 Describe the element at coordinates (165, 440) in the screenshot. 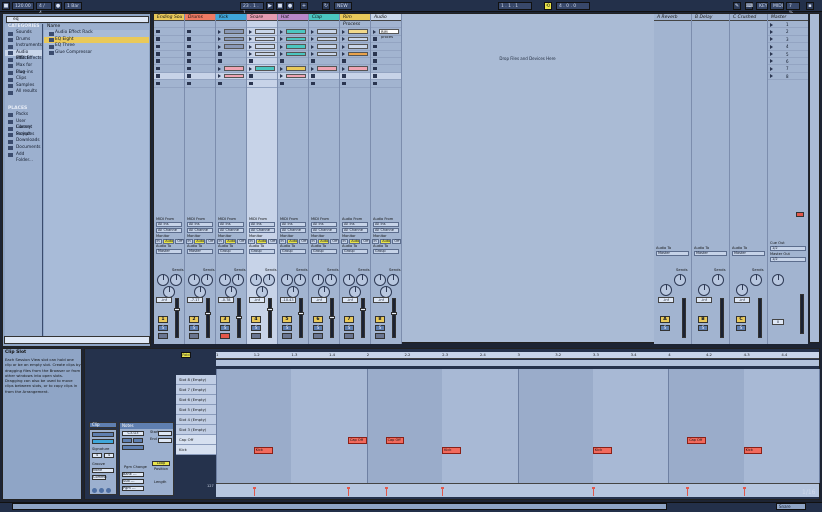

I see `end-field` at that location.